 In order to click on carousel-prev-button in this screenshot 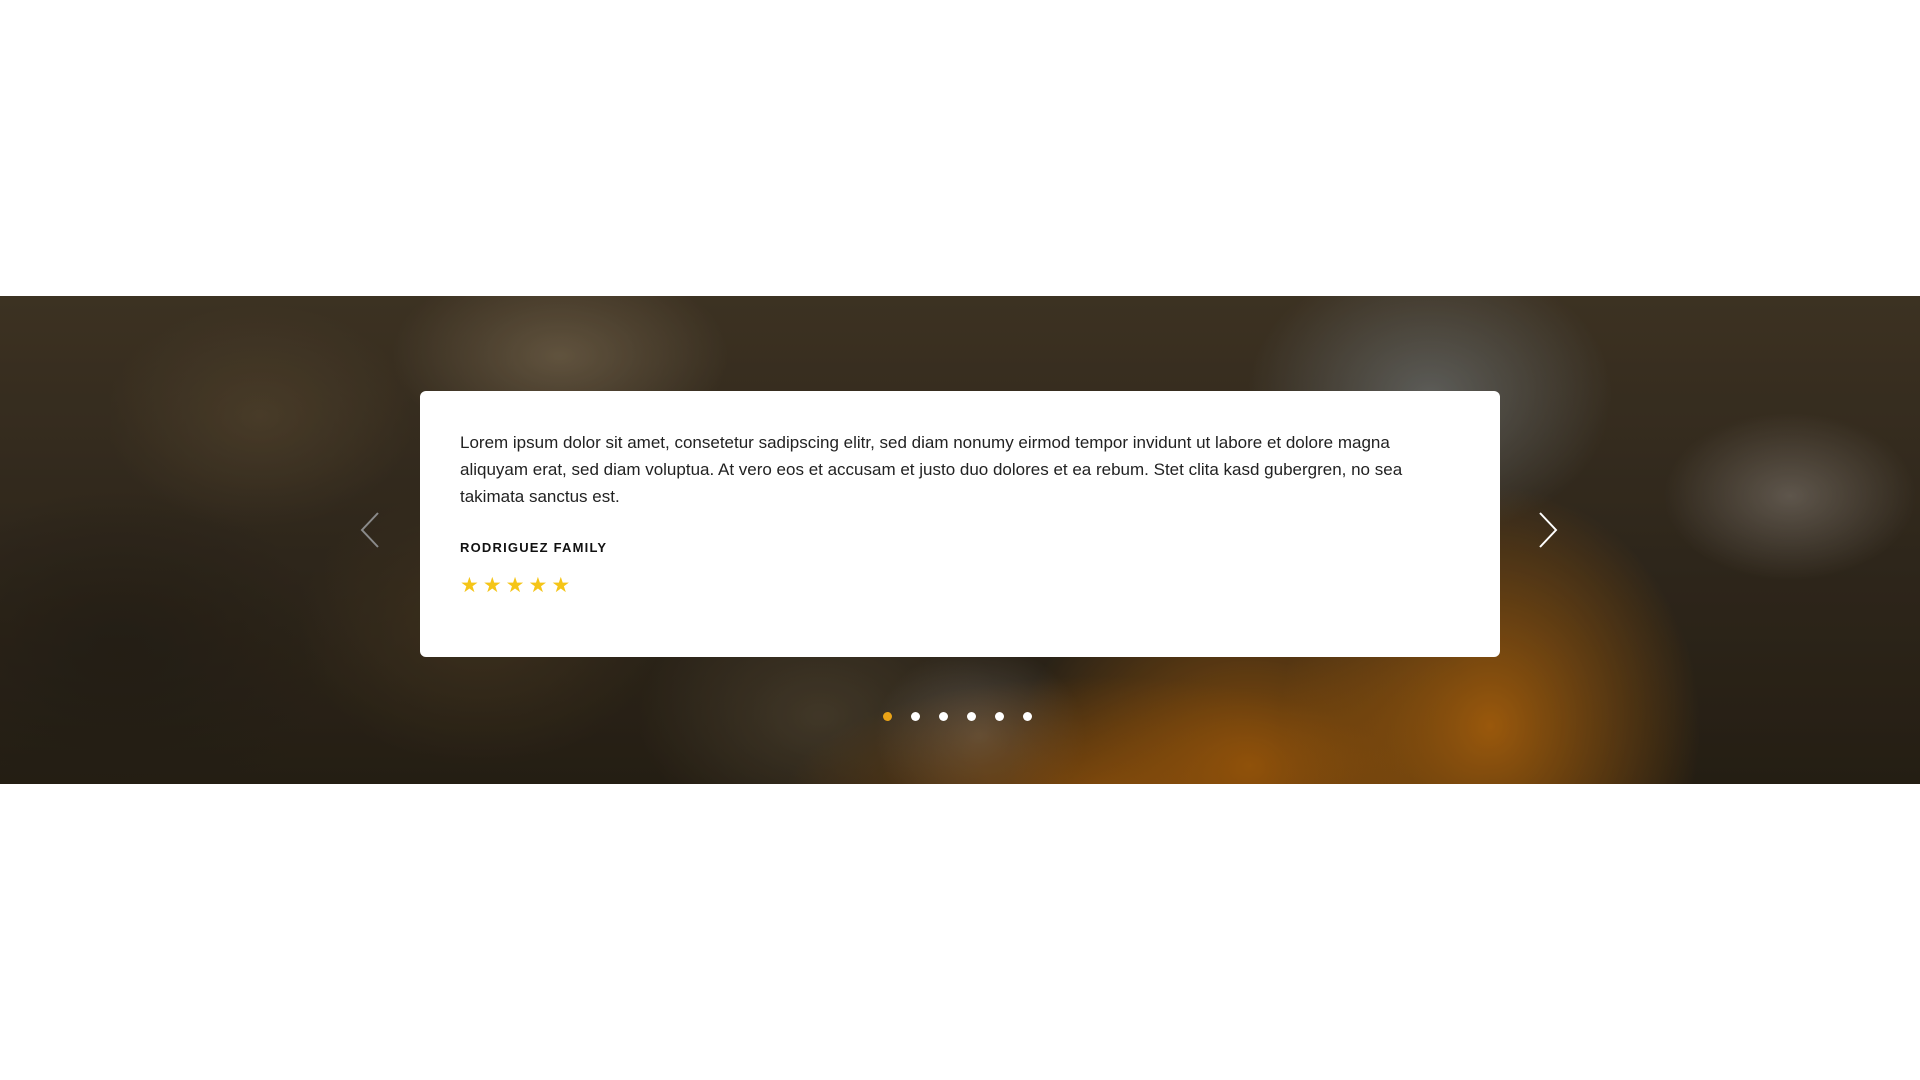, I will do `click(370, 530)`.